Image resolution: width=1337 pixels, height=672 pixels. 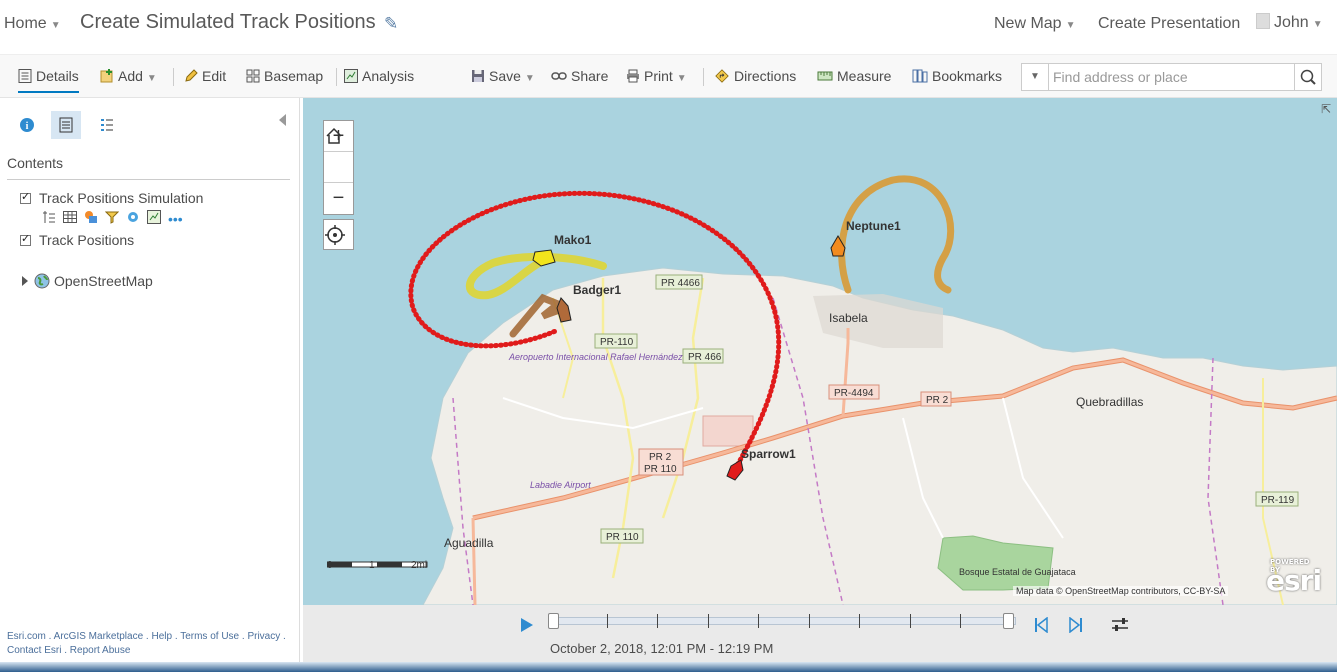 I want to click on tab-legend, so click(x=107, y=125).